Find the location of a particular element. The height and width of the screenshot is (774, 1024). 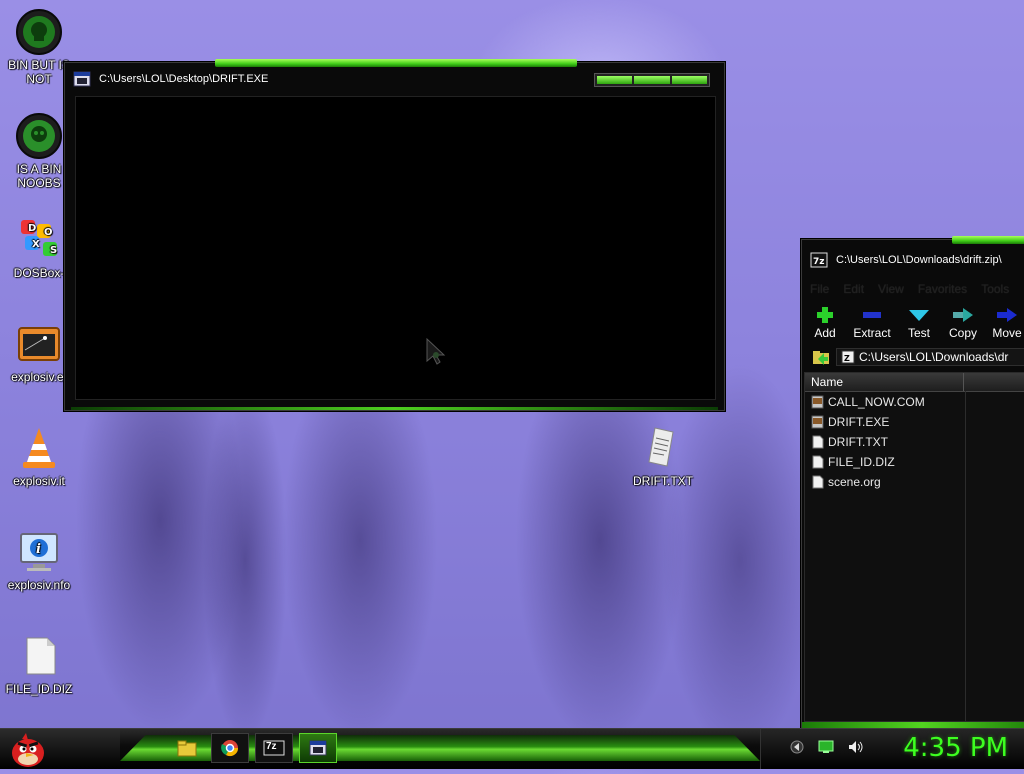

svg-text: i is located at coordinates (38, 549).